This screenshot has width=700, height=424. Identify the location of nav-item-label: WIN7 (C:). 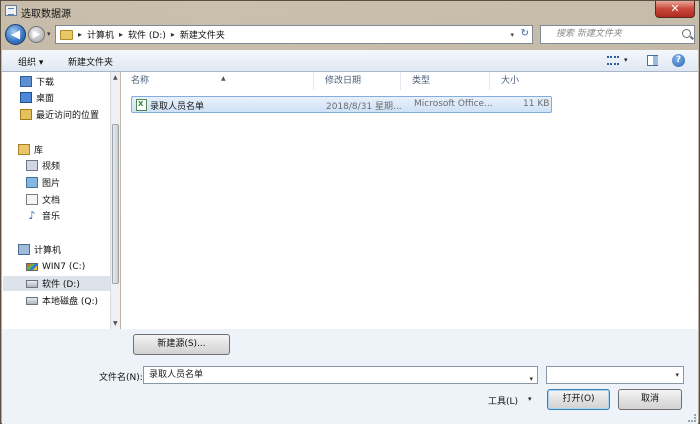
(64, 266).